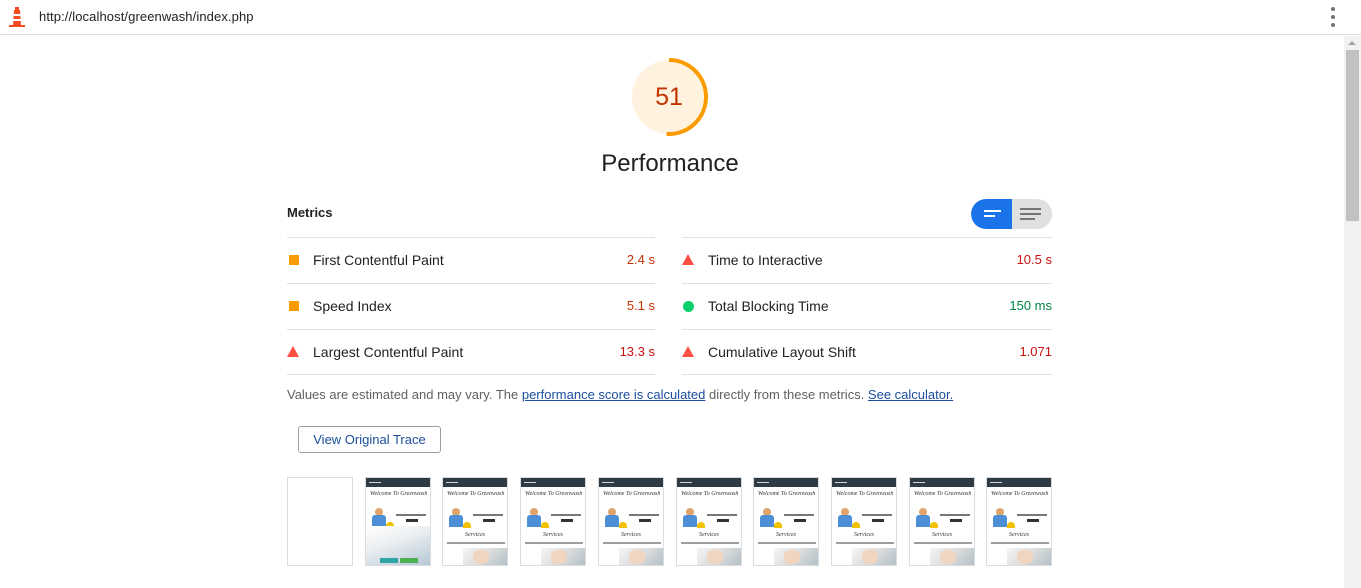 The image size is (1361, 588). I want to click on compact-view-button, so click(991, 214).